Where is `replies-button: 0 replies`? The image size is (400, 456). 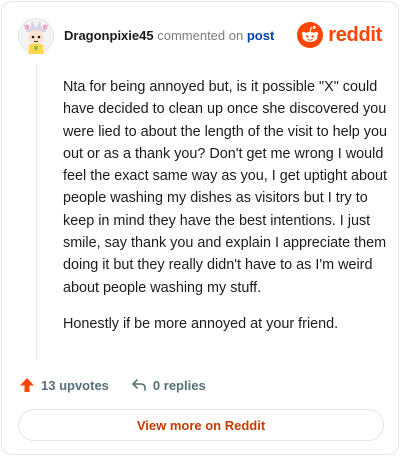 replies-button: 0 replies is located at coordinates (168, 385).